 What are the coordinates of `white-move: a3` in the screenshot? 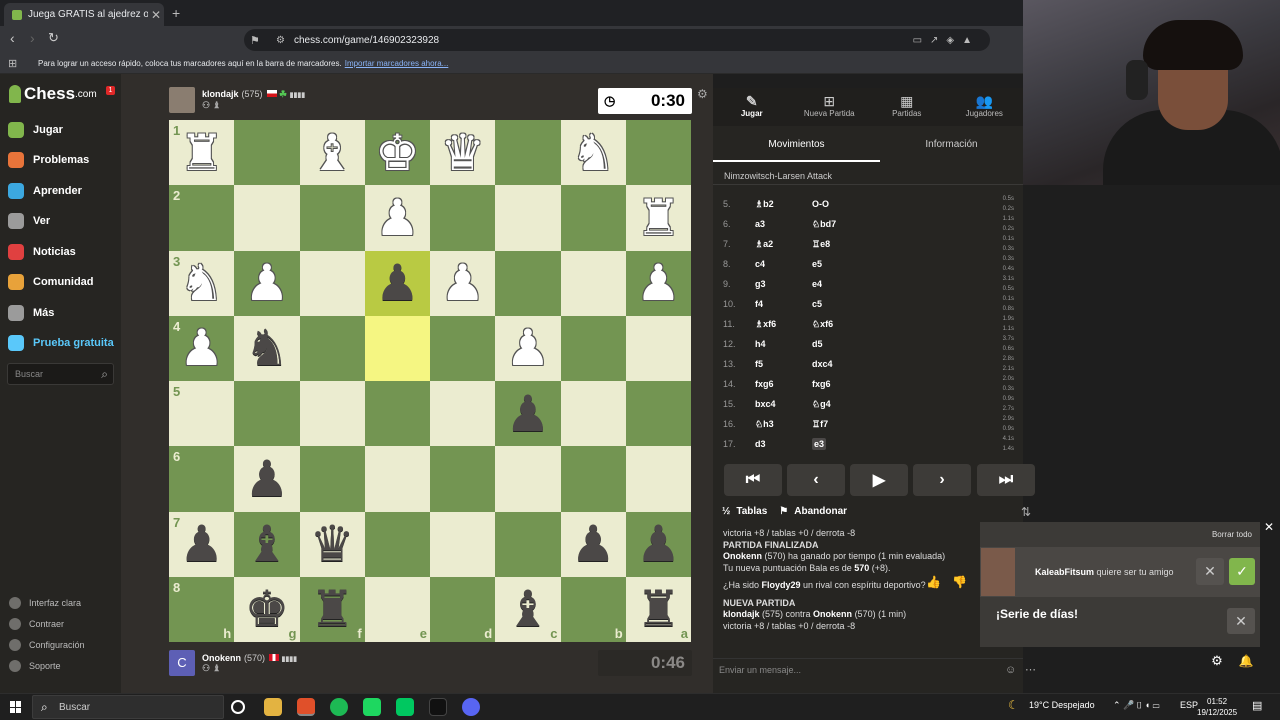 It's located at (779, 224).